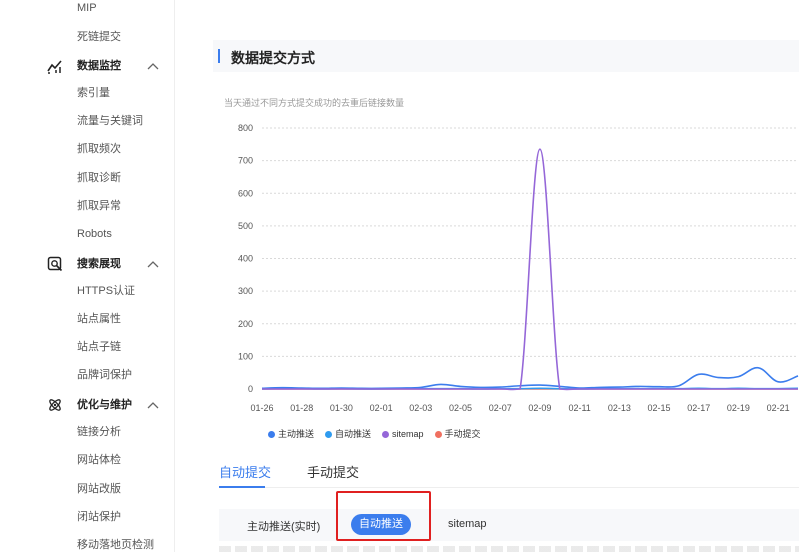  Describe the element at coordinates (55, 405) in the screenshot. I see `atom-icon` at that location.